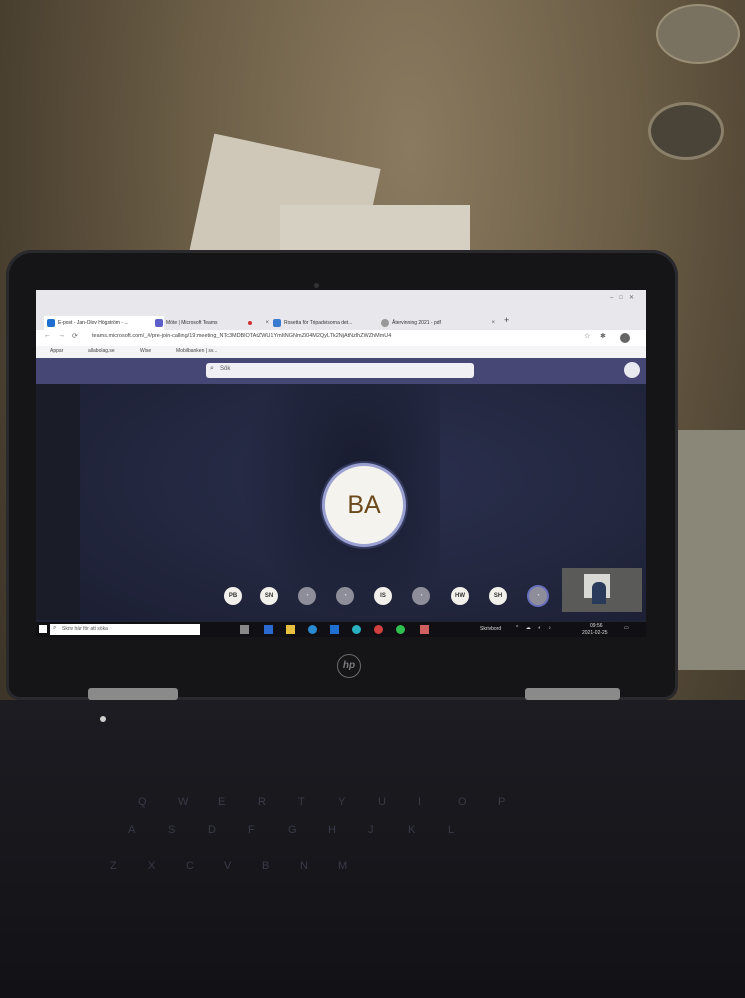 The image size is (745, 998). I want to click on keyboard-key: O, so click(462, 802).